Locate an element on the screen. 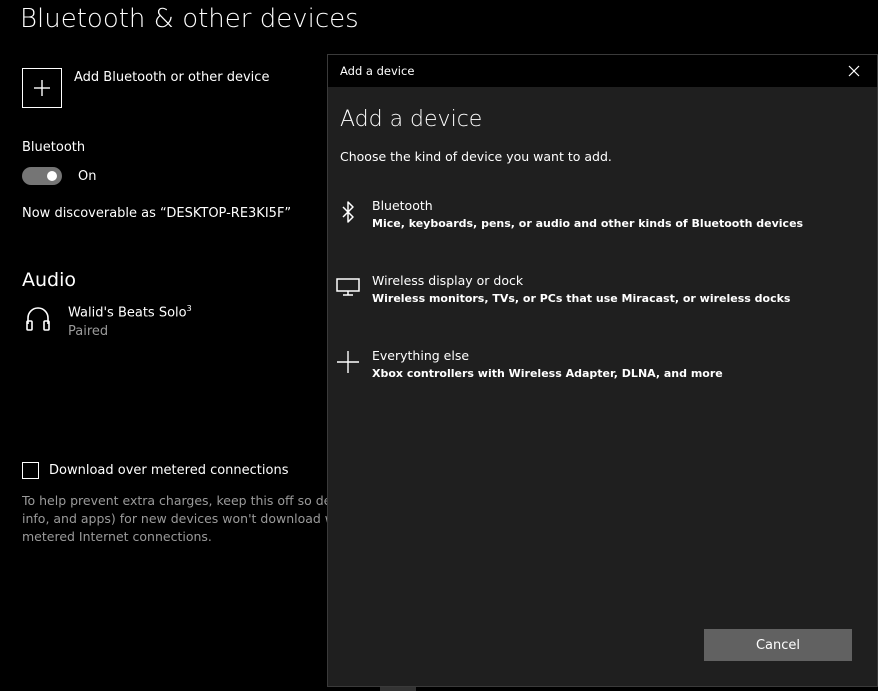 The height and width of the screenshot is (691, 878). close-button is located at coordinates (854, 71).